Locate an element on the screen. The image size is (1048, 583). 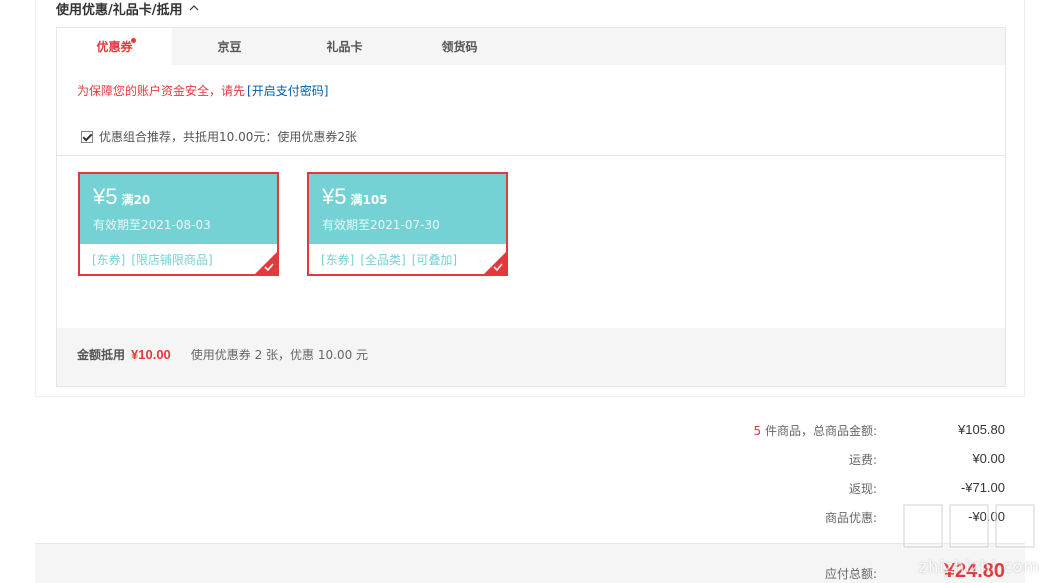
combo-checkbox is located at coordinates (87, 136).